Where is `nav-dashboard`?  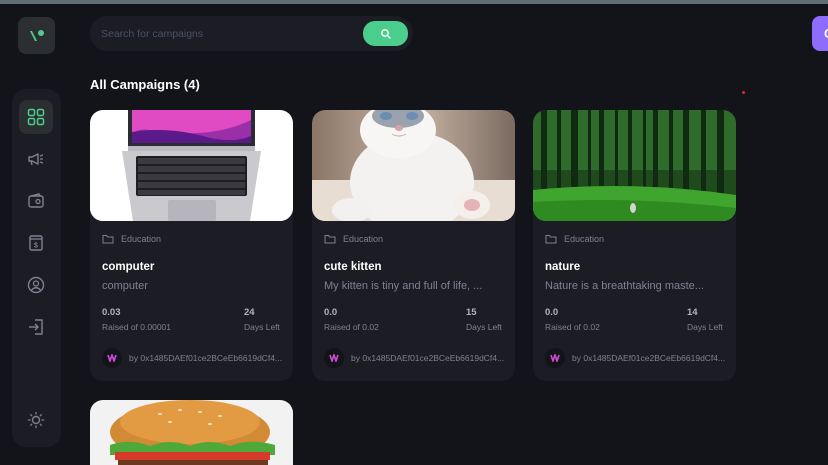
nav-dashboard is located at coordinates (36, 117).